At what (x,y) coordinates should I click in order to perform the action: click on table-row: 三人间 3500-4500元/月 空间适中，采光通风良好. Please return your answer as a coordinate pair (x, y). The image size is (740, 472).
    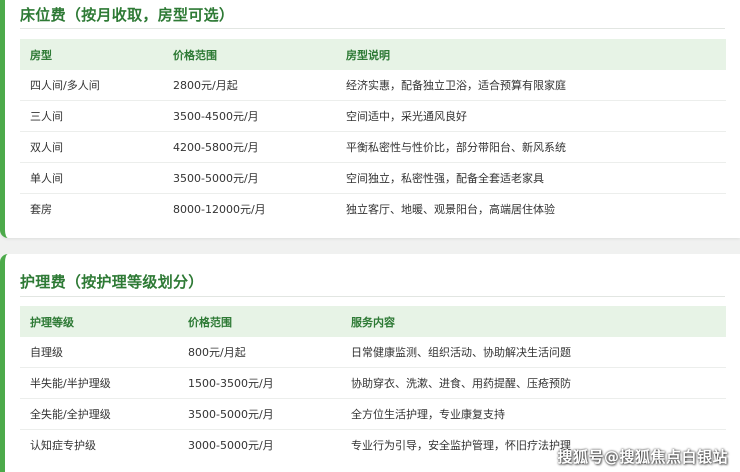
    Looking at the image, I should click on (373, 116).